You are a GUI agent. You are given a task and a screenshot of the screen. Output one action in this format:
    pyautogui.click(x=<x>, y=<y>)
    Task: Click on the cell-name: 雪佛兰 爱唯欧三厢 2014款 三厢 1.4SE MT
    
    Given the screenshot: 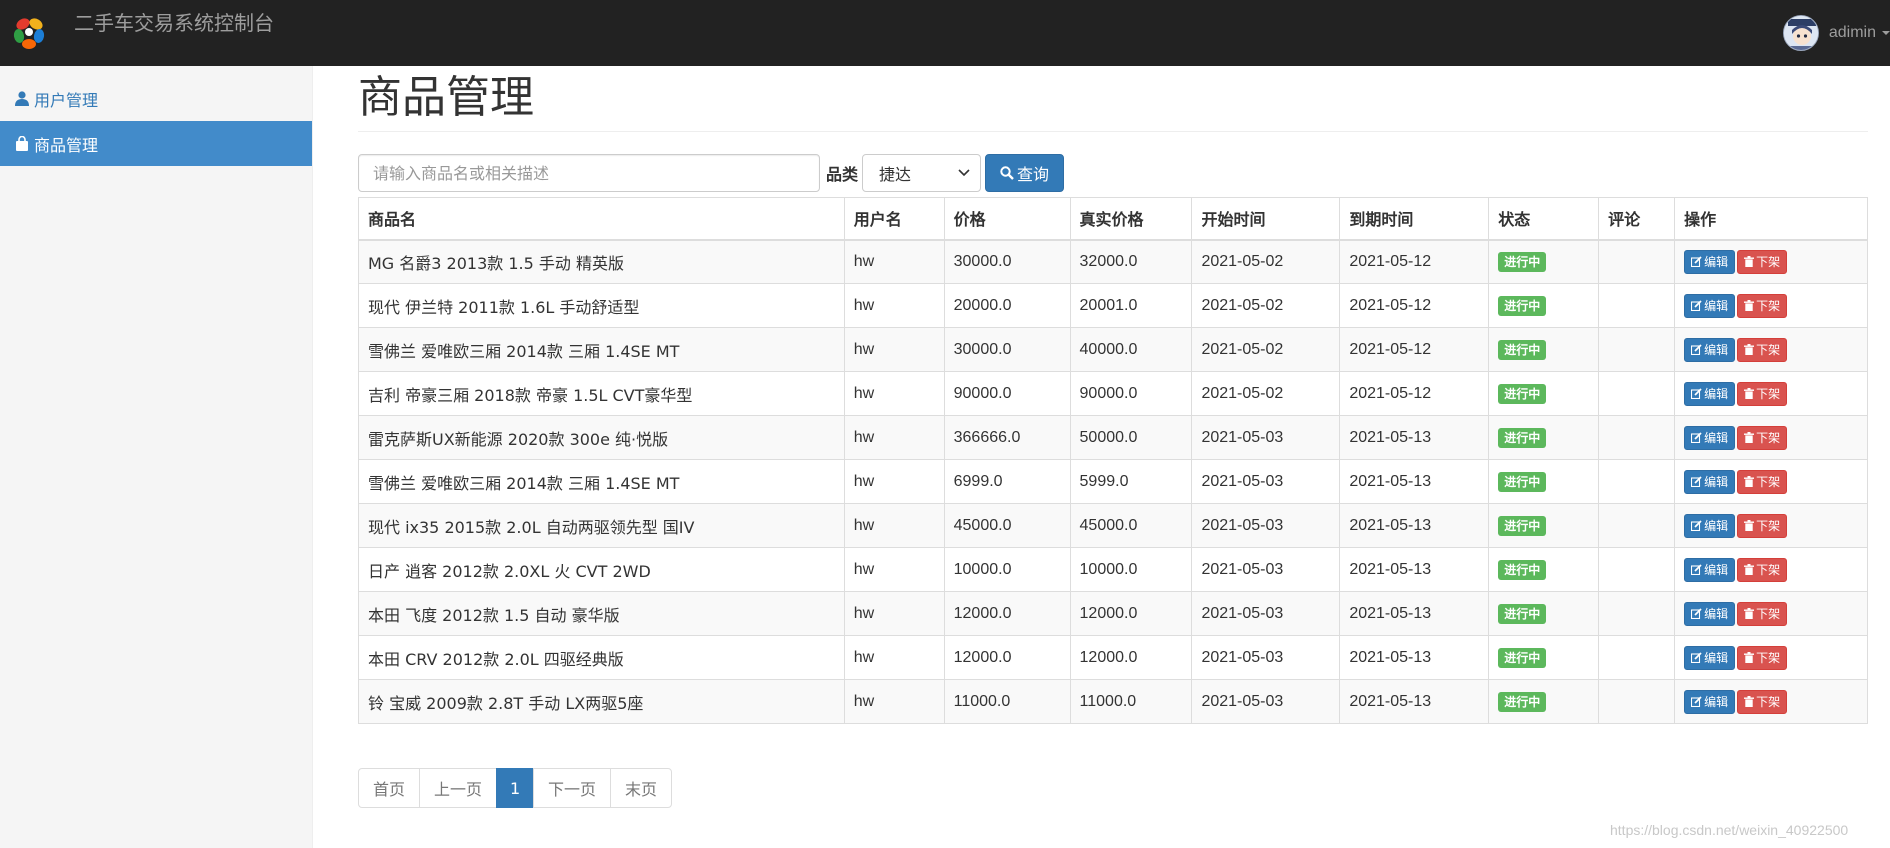 What is the action you would take?
    pyautogui.click(x=601, y=481)
    